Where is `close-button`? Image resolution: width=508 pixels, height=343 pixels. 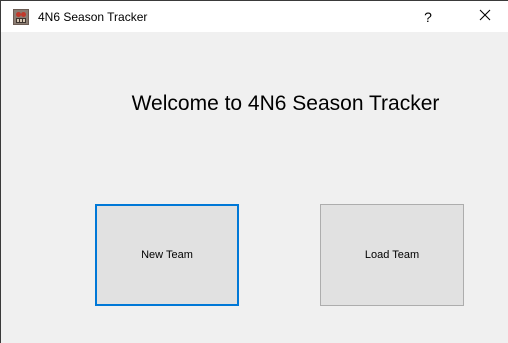
close-button is located at coordinates (485, 16).